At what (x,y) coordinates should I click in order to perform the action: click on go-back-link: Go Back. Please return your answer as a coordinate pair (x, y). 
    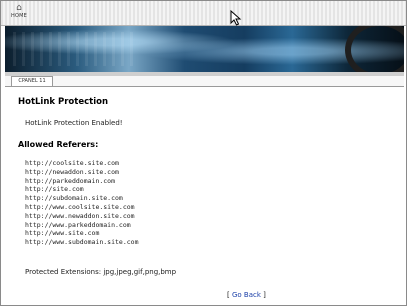
    Looking at the image, I should click on (246, 295).